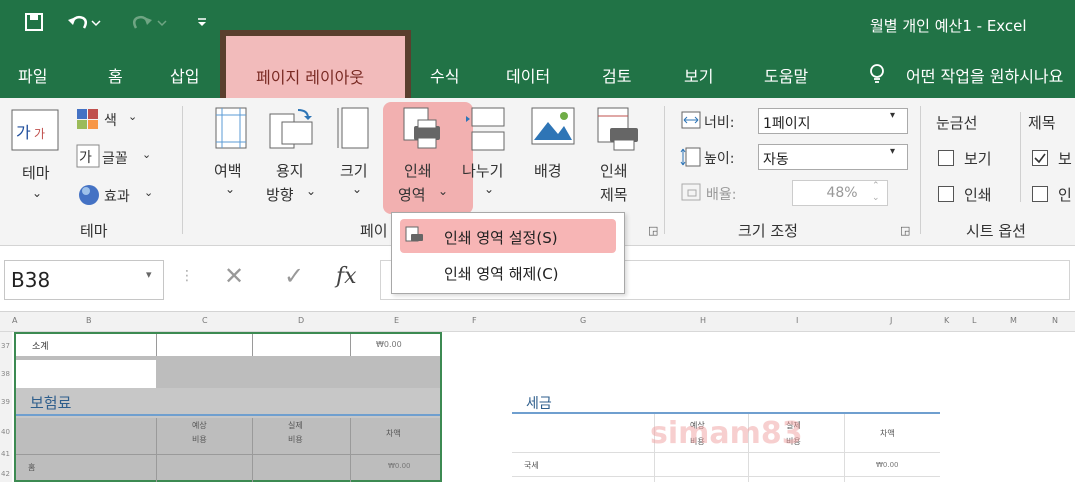  What do you see at coordinates (946, 194) in the screenshot?
I see `gridlines-print-checkbox` at bounding box center [946, 194].